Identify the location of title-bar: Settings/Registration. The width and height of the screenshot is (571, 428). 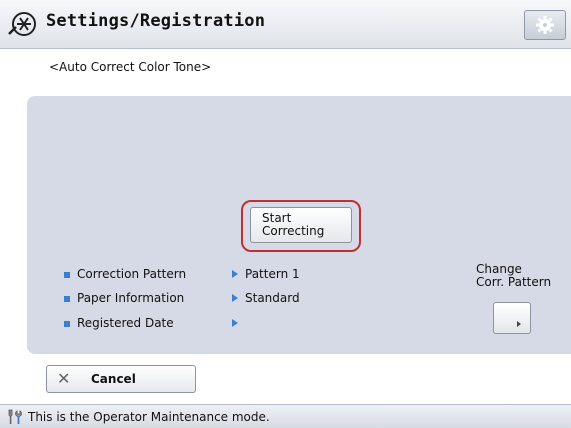
(285, 24).